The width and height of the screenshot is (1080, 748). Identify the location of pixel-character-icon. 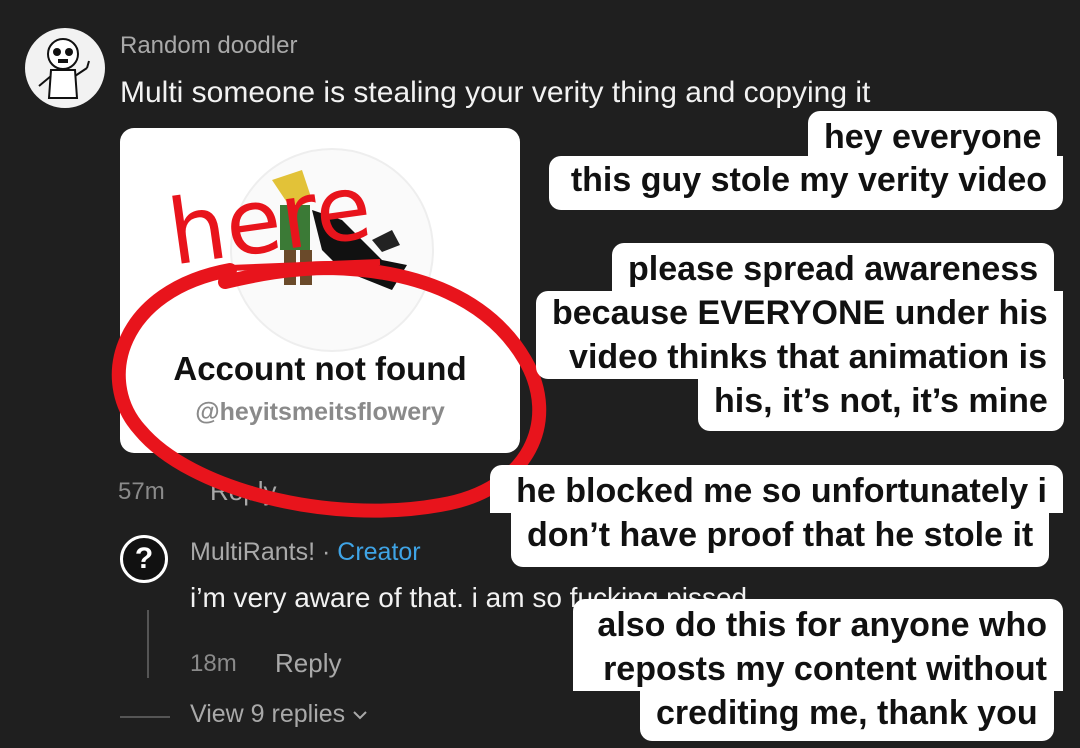
(339, 230).